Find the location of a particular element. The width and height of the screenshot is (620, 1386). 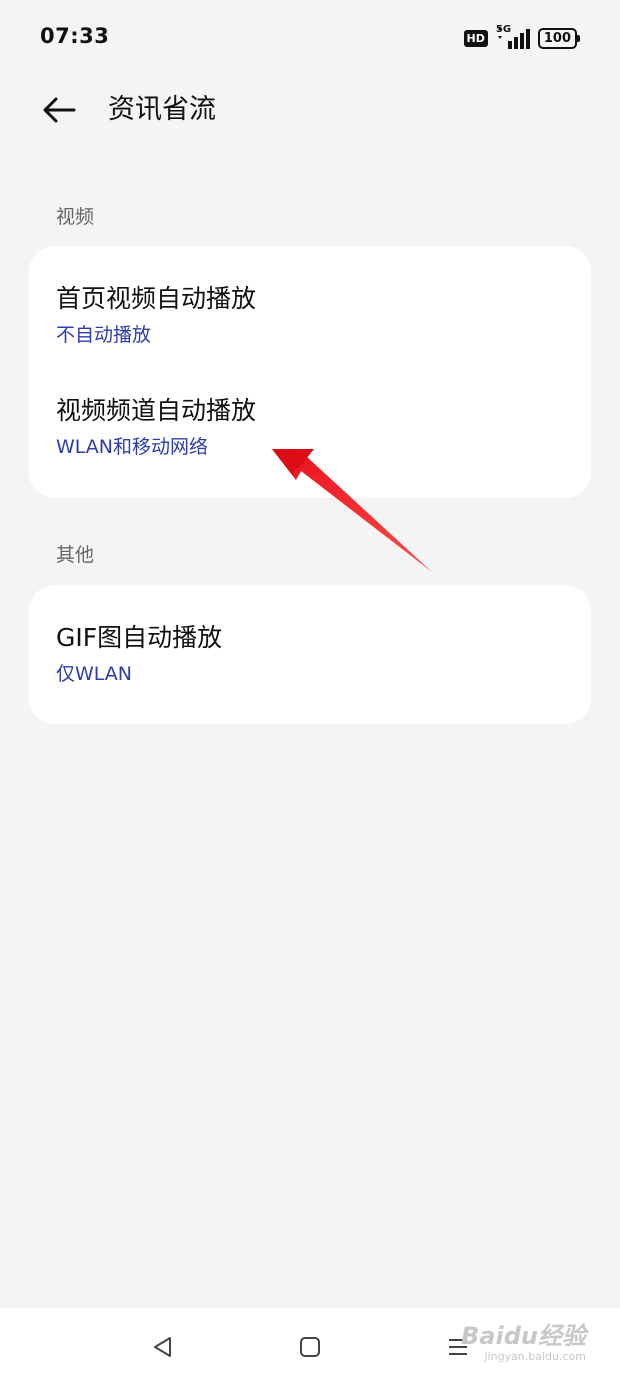

arrow-left-icon is located at coordinates (59, 110).